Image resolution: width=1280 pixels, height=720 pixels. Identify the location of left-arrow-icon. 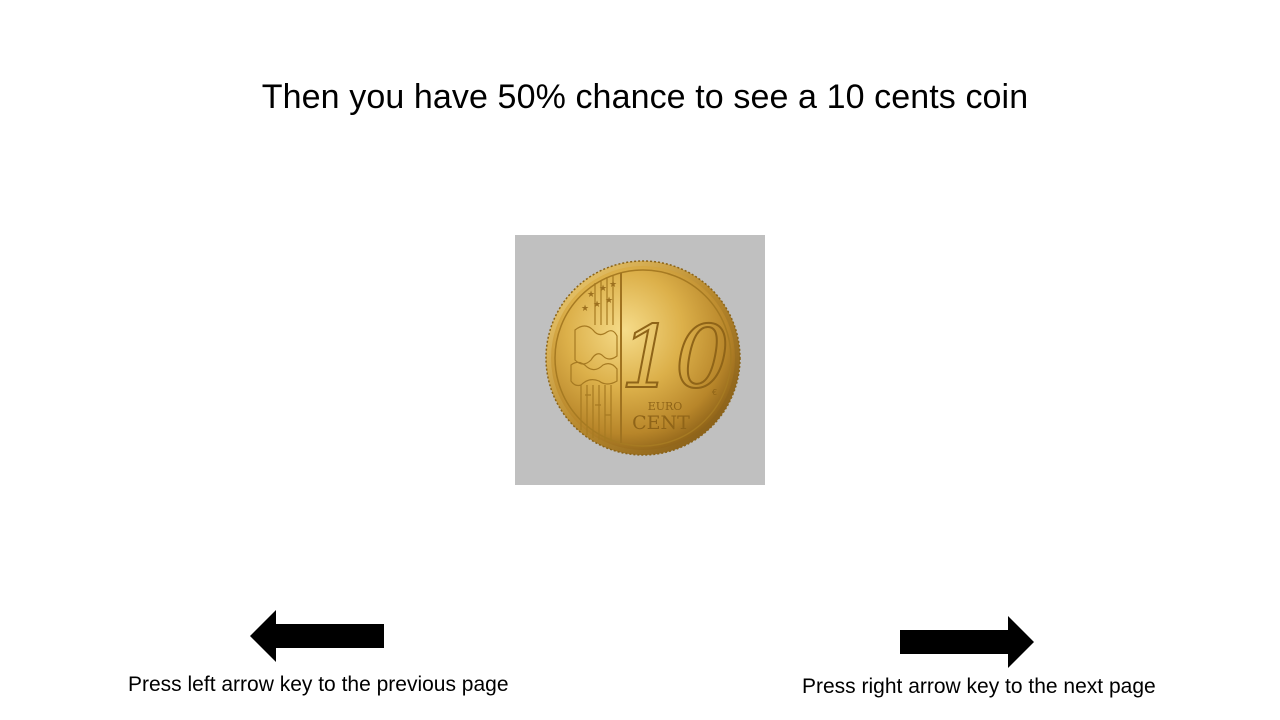
(317, 638).